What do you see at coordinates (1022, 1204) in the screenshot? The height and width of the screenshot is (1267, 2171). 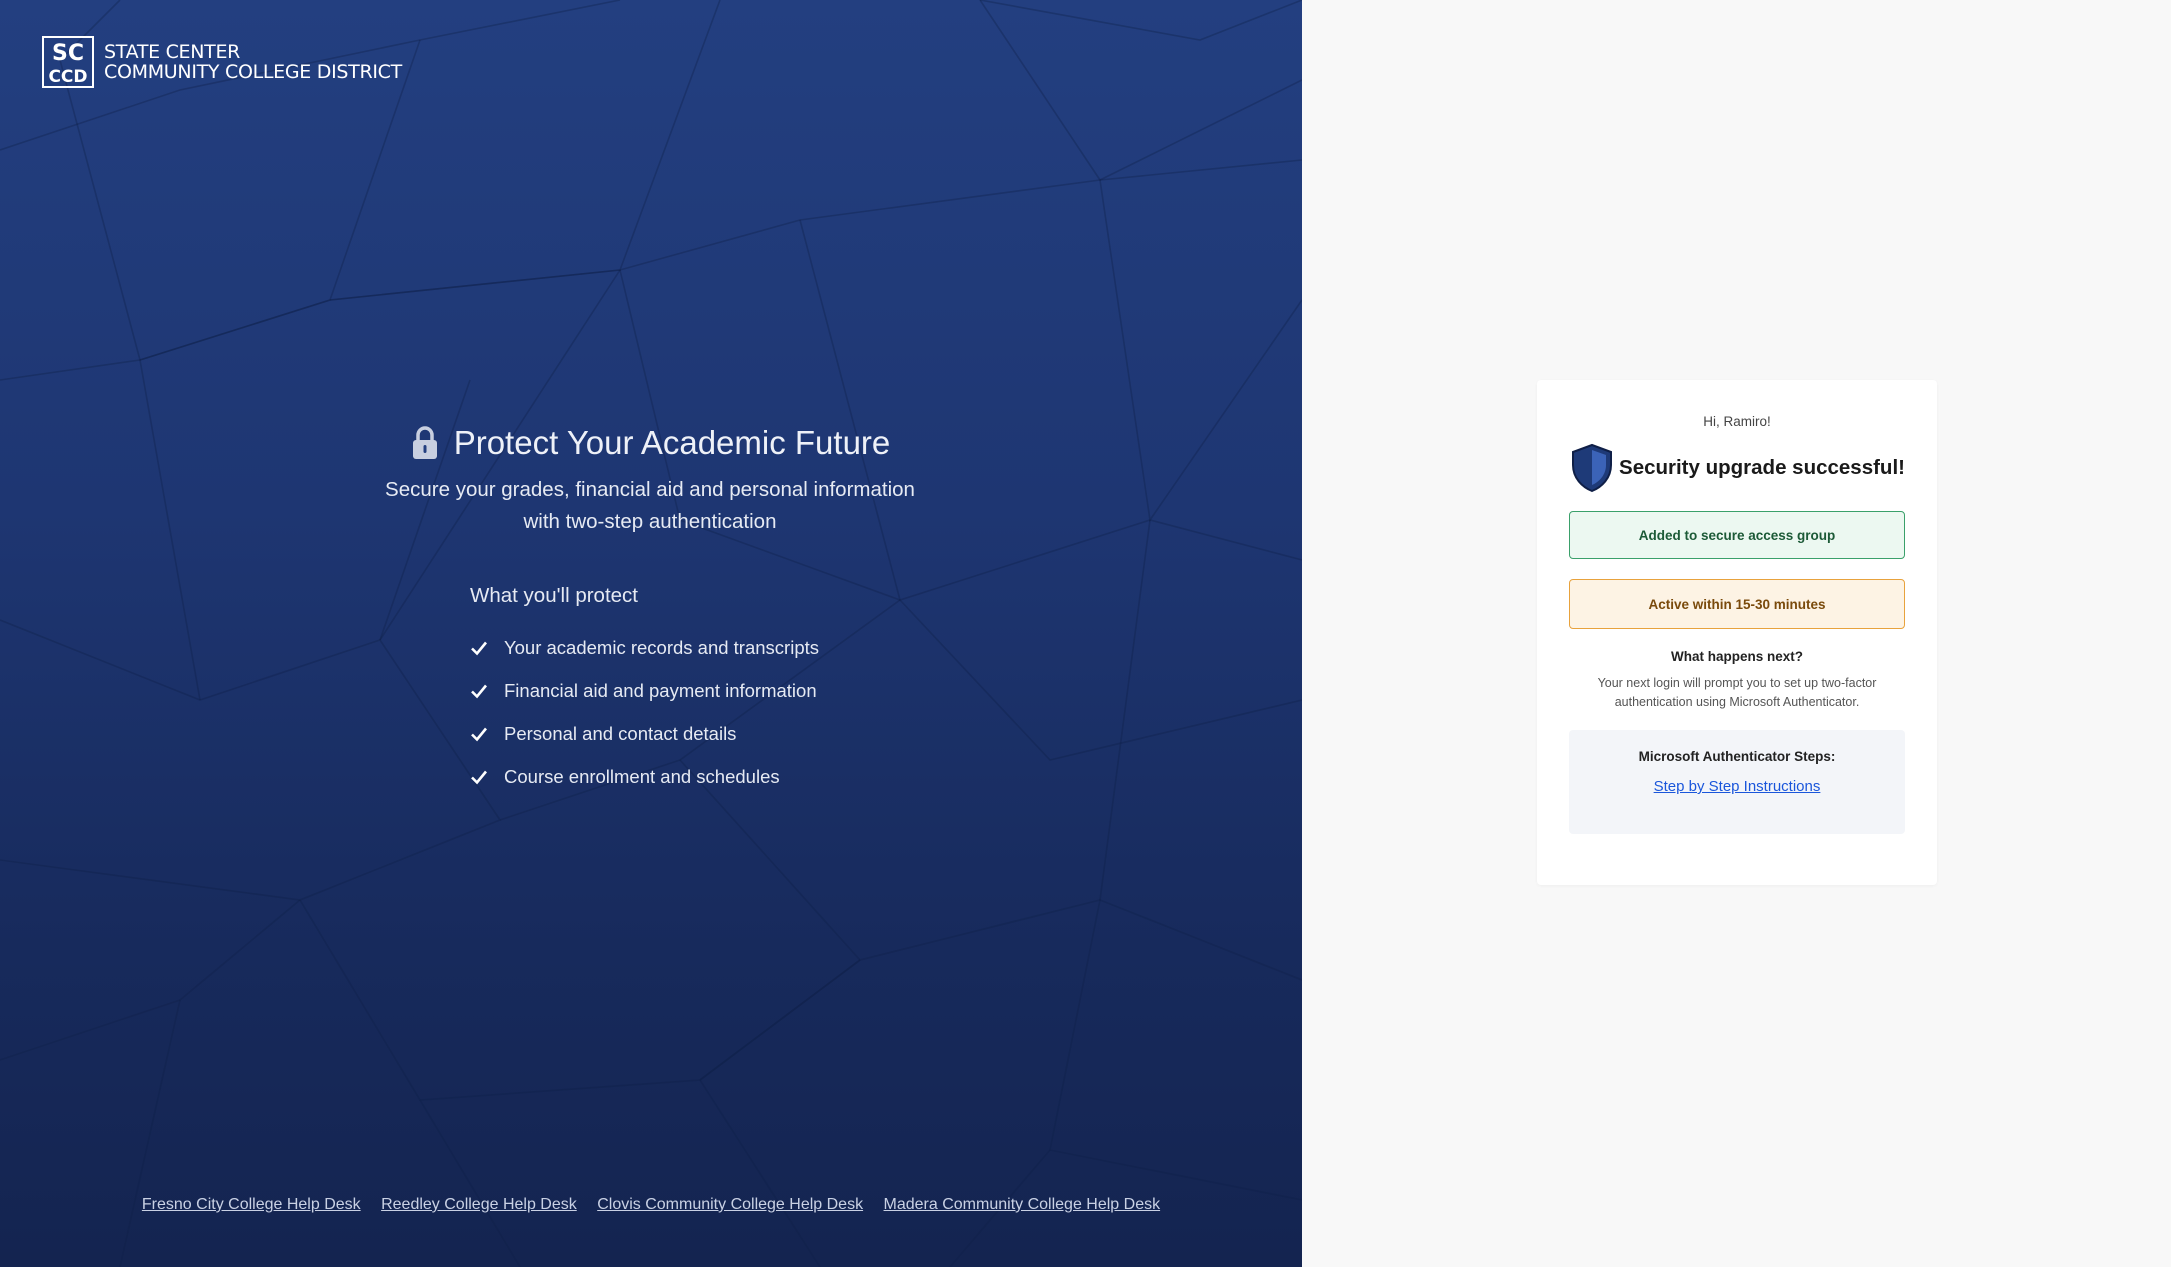 I see `madera-help-desk-link: Madera Community College Help Desk` at bounding box center [1022, 1204].